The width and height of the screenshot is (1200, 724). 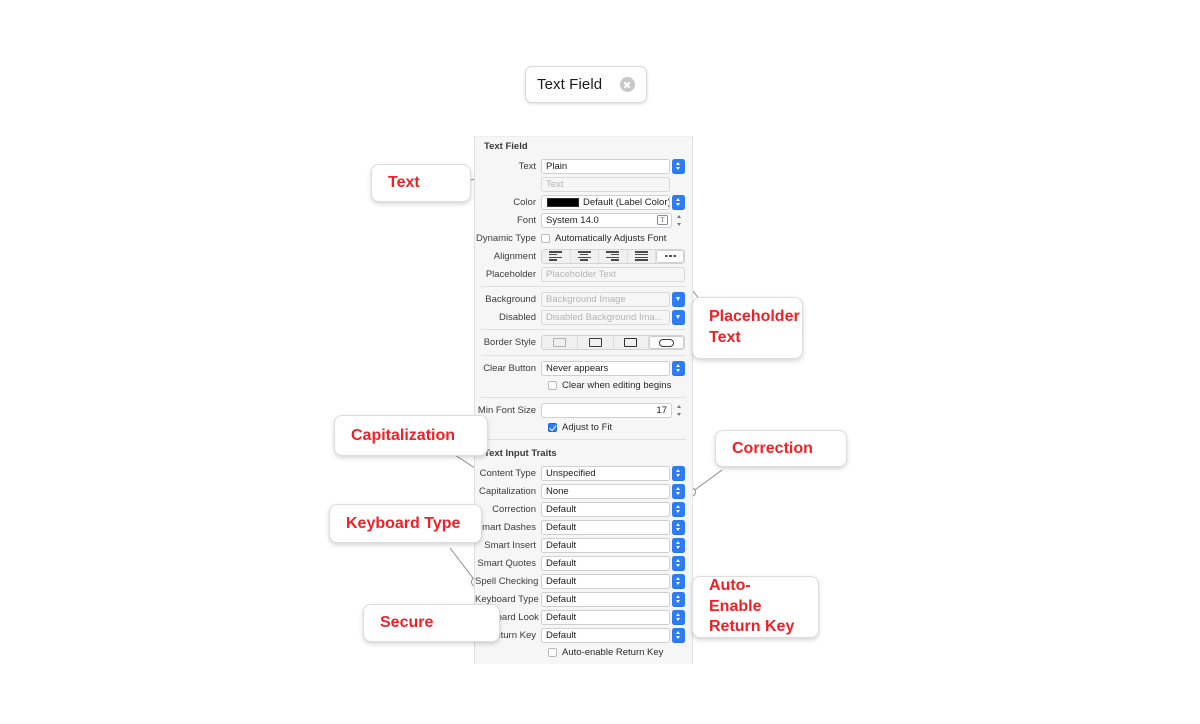 I want to click on min-font-size-input: 17, so click(x=606, y=410).